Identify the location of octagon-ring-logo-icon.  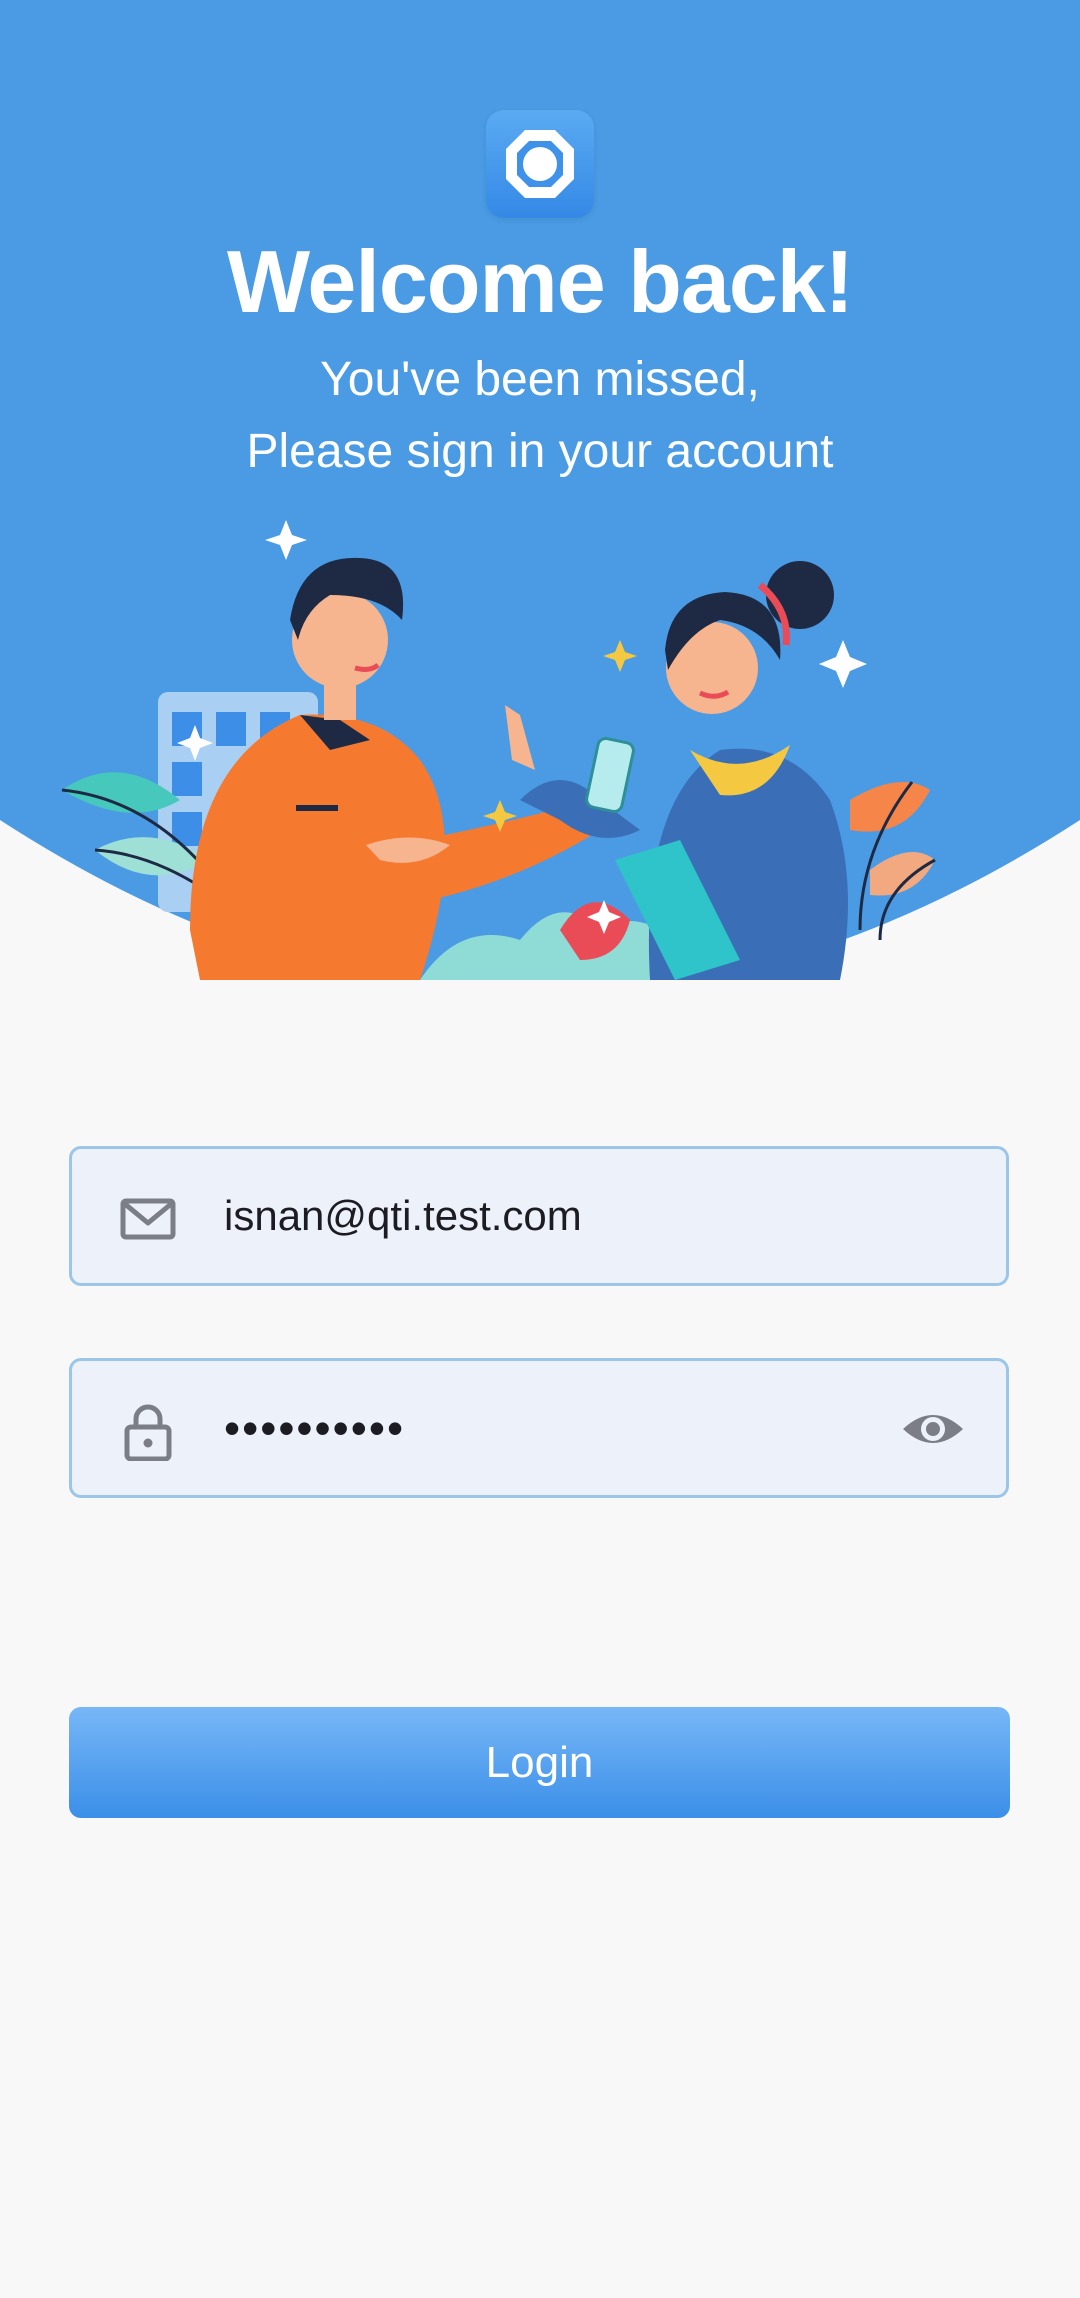
(540, 164).